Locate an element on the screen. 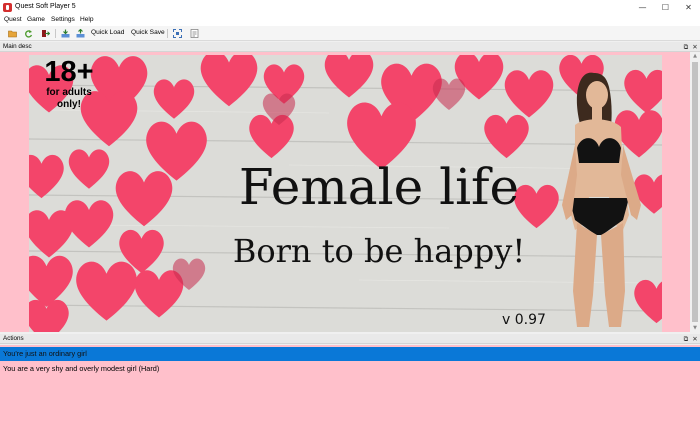  age-rating-badge: 18+ for adults only! is located at coordinates (69, 84).